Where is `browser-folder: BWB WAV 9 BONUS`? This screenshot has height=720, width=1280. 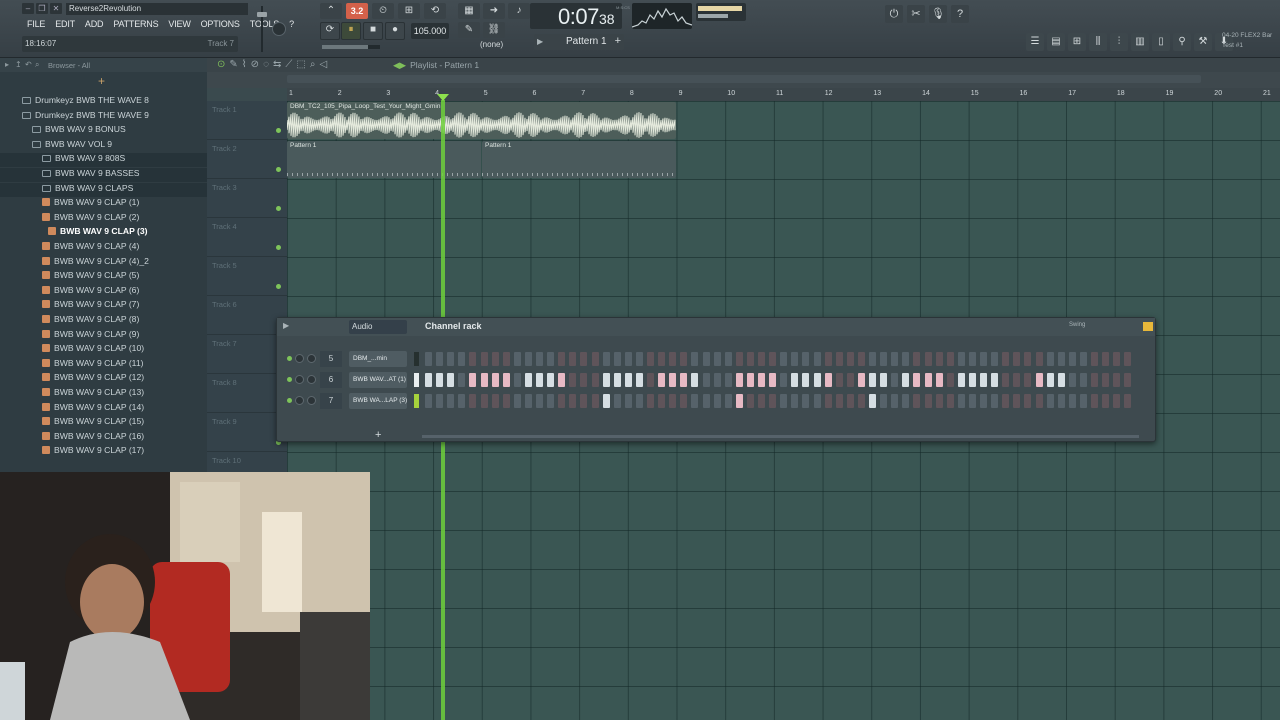
browser-folder: BWB WAV 9 BONUS is located at coordinates (103, 131).